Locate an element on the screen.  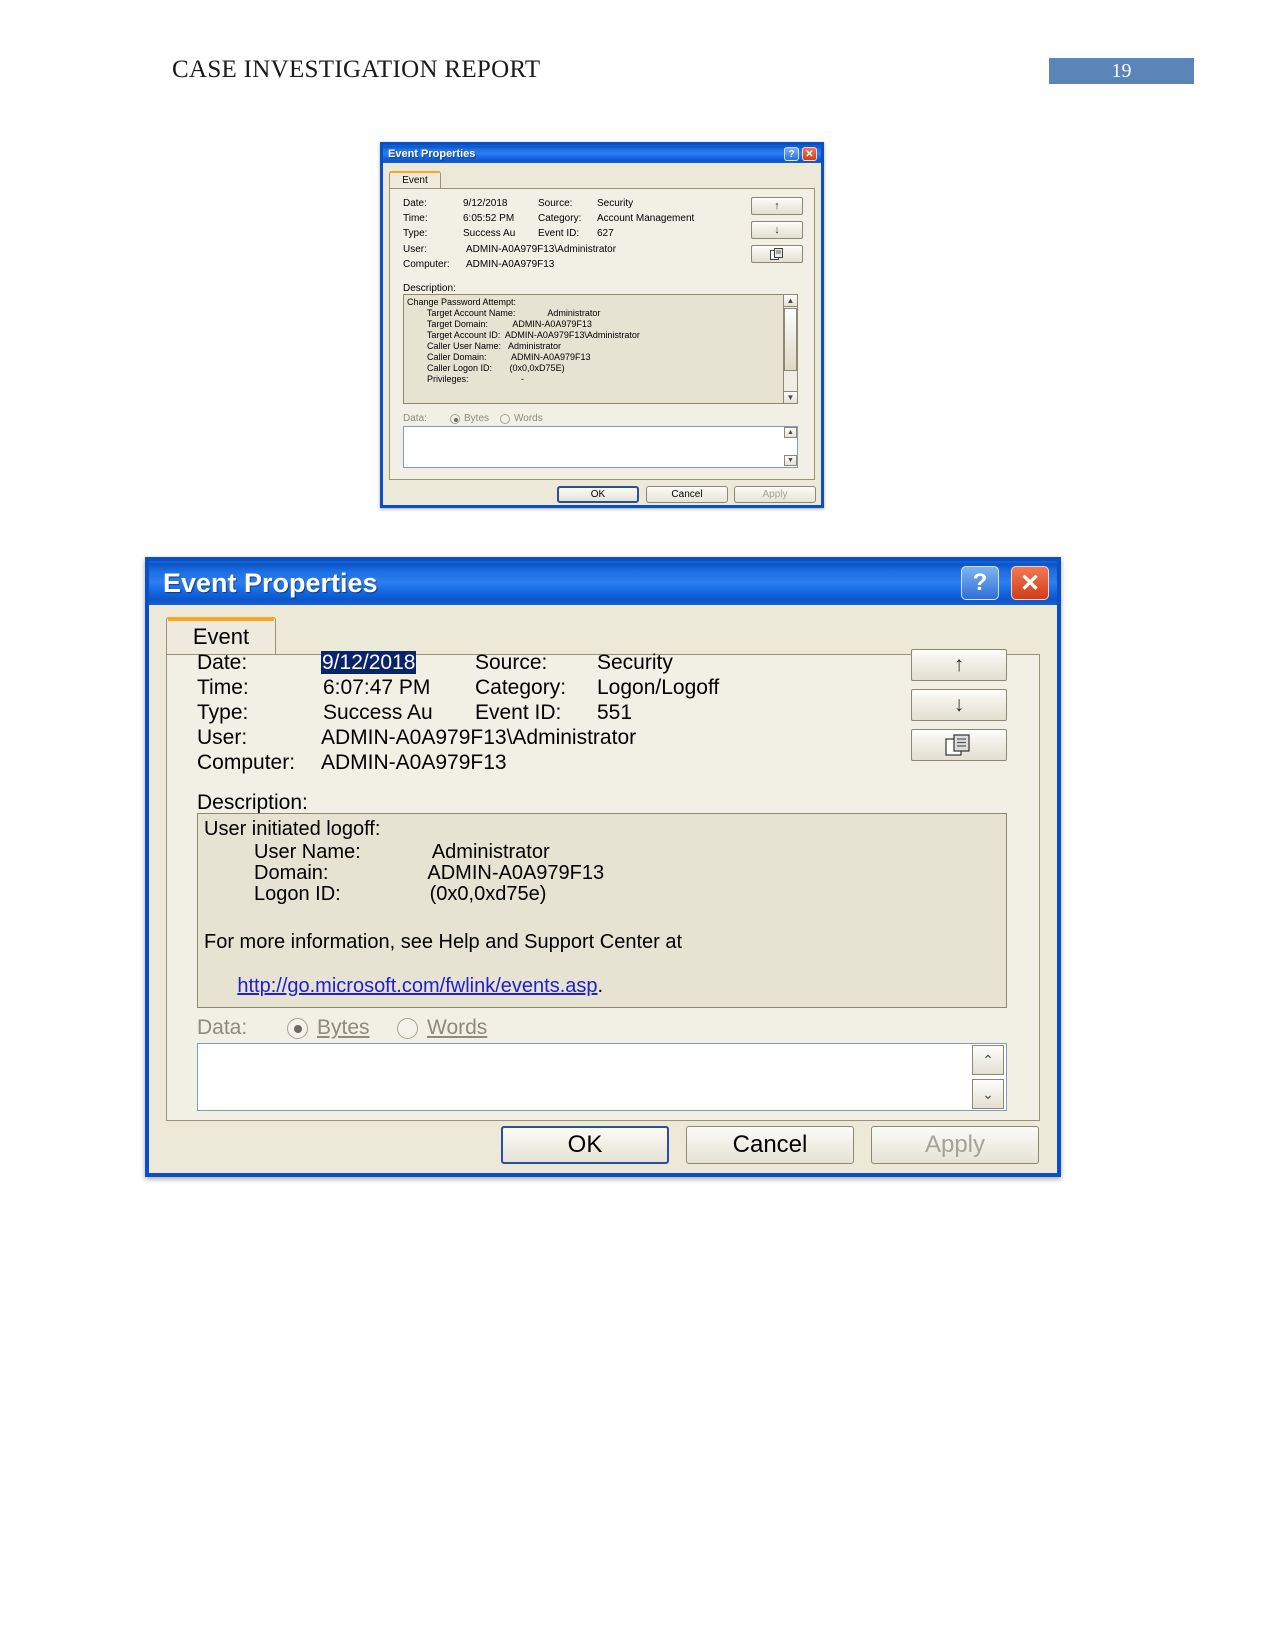
link-suffix: . is located at coordinates (600, 986).